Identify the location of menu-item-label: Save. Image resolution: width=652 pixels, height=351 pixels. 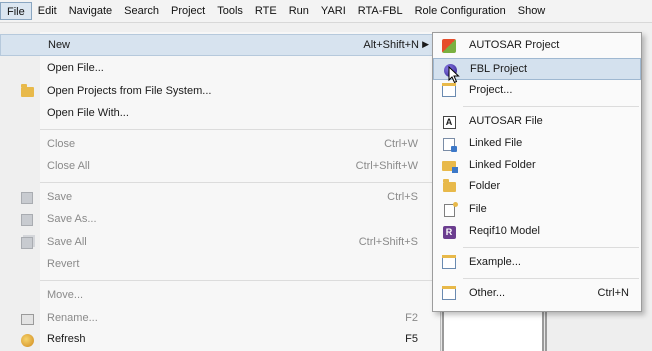
(60, 197).